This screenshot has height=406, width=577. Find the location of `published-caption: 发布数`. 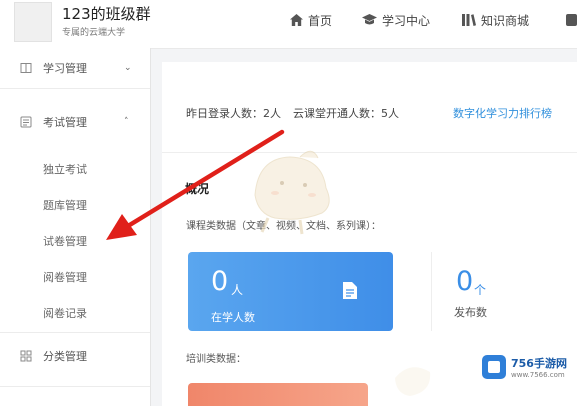

published-caption: 发布数 is located at coordinates (470, 312).